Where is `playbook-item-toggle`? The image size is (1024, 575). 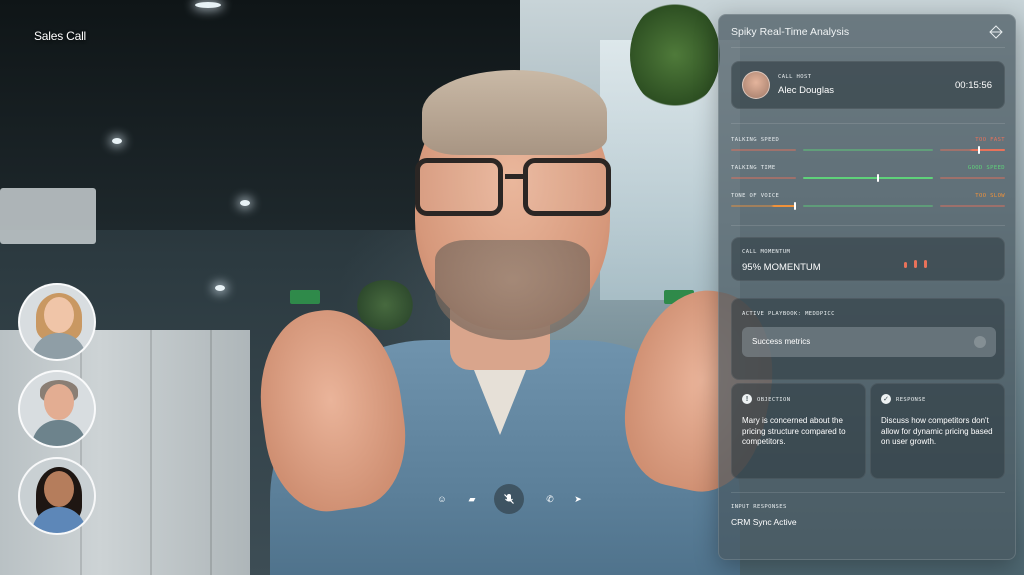
playbook-item-toggle is located at coordinates (980, 342).